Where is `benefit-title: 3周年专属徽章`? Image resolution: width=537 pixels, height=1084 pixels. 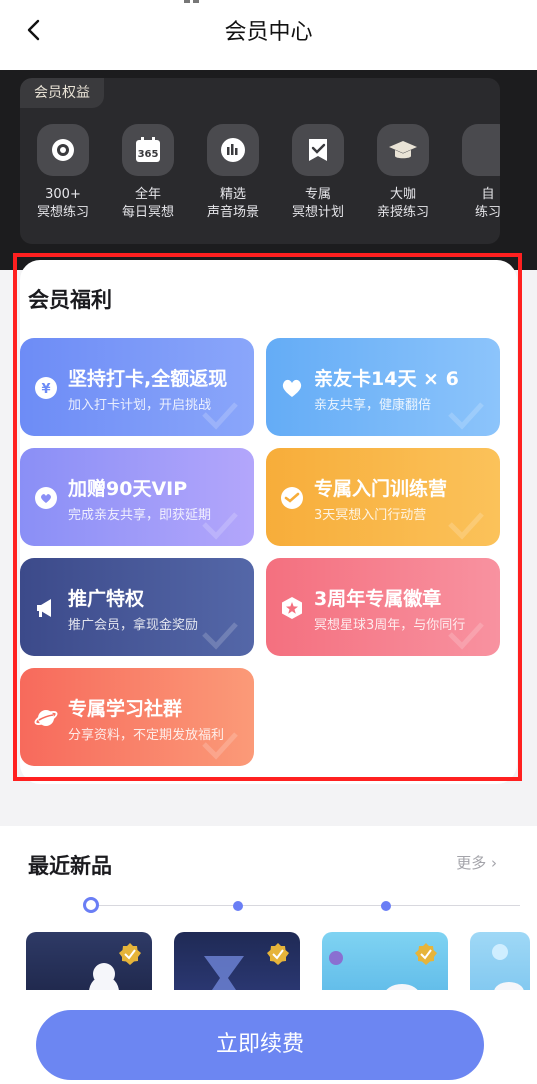
benefit-title: 3周年专属徽章 is located at coordinates (378, 599).